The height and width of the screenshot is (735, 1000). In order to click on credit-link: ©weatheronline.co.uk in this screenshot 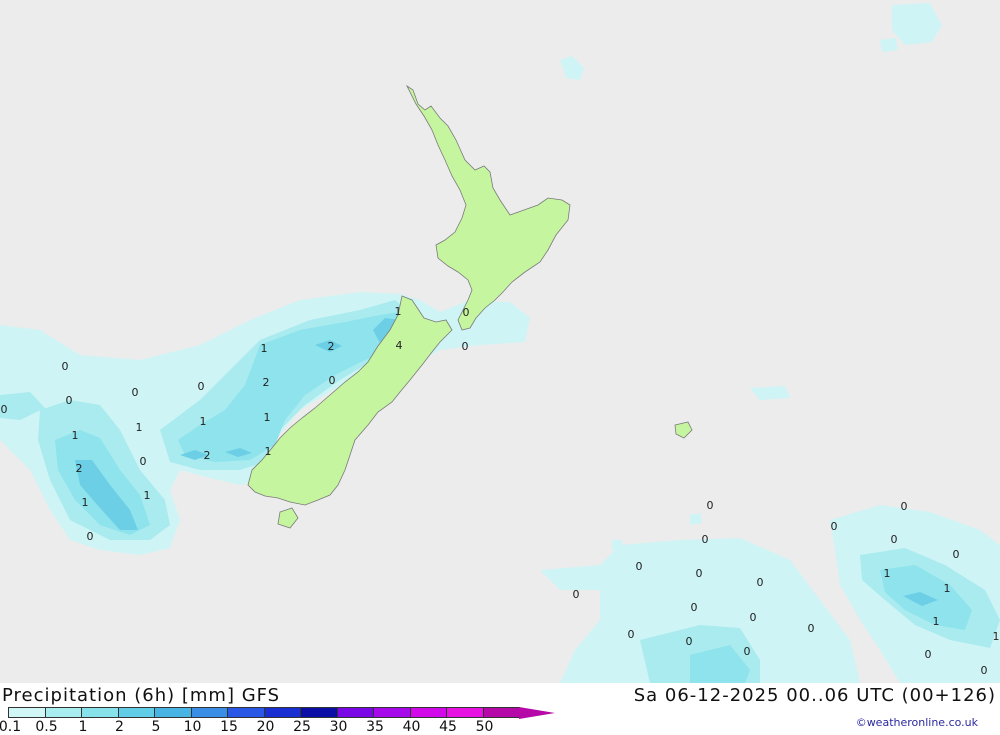, I will do `click(917, 722)`.